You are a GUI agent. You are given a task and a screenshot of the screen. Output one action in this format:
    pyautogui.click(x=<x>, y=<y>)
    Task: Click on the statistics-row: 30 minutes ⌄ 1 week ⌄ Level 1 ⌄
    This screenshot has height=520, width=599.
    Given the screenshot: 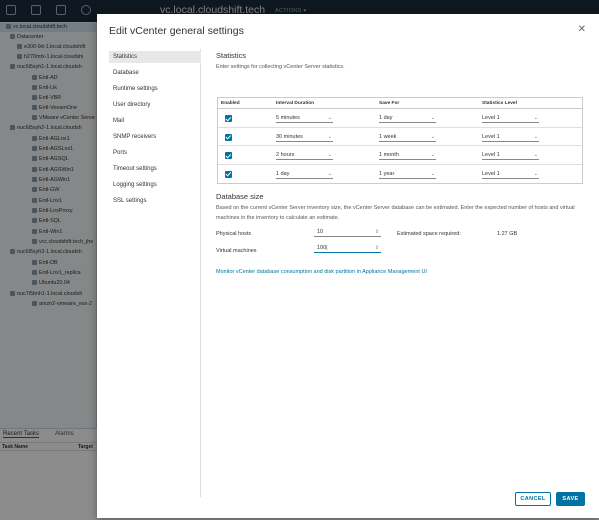 What is the action you would take?
    pyautogui.click(x=400, y=137)
    